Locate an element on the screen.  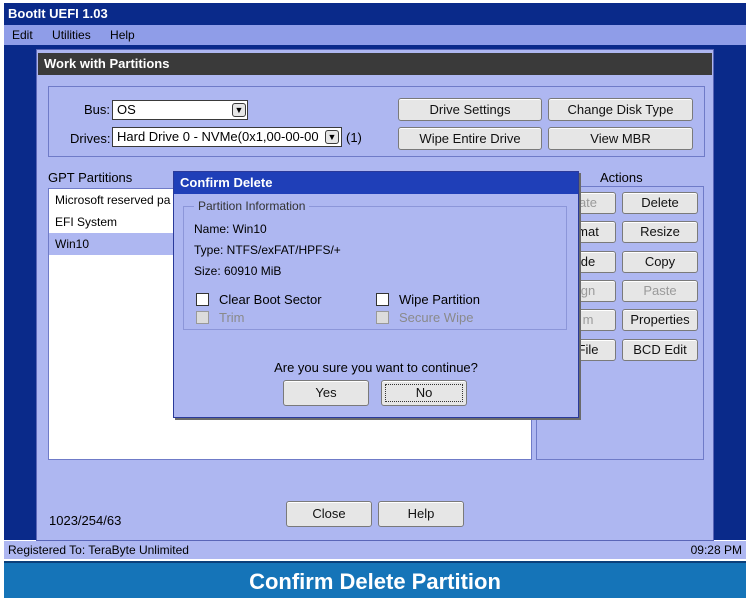
wipe-partition-checkbox is located at coordinates (382, 299).